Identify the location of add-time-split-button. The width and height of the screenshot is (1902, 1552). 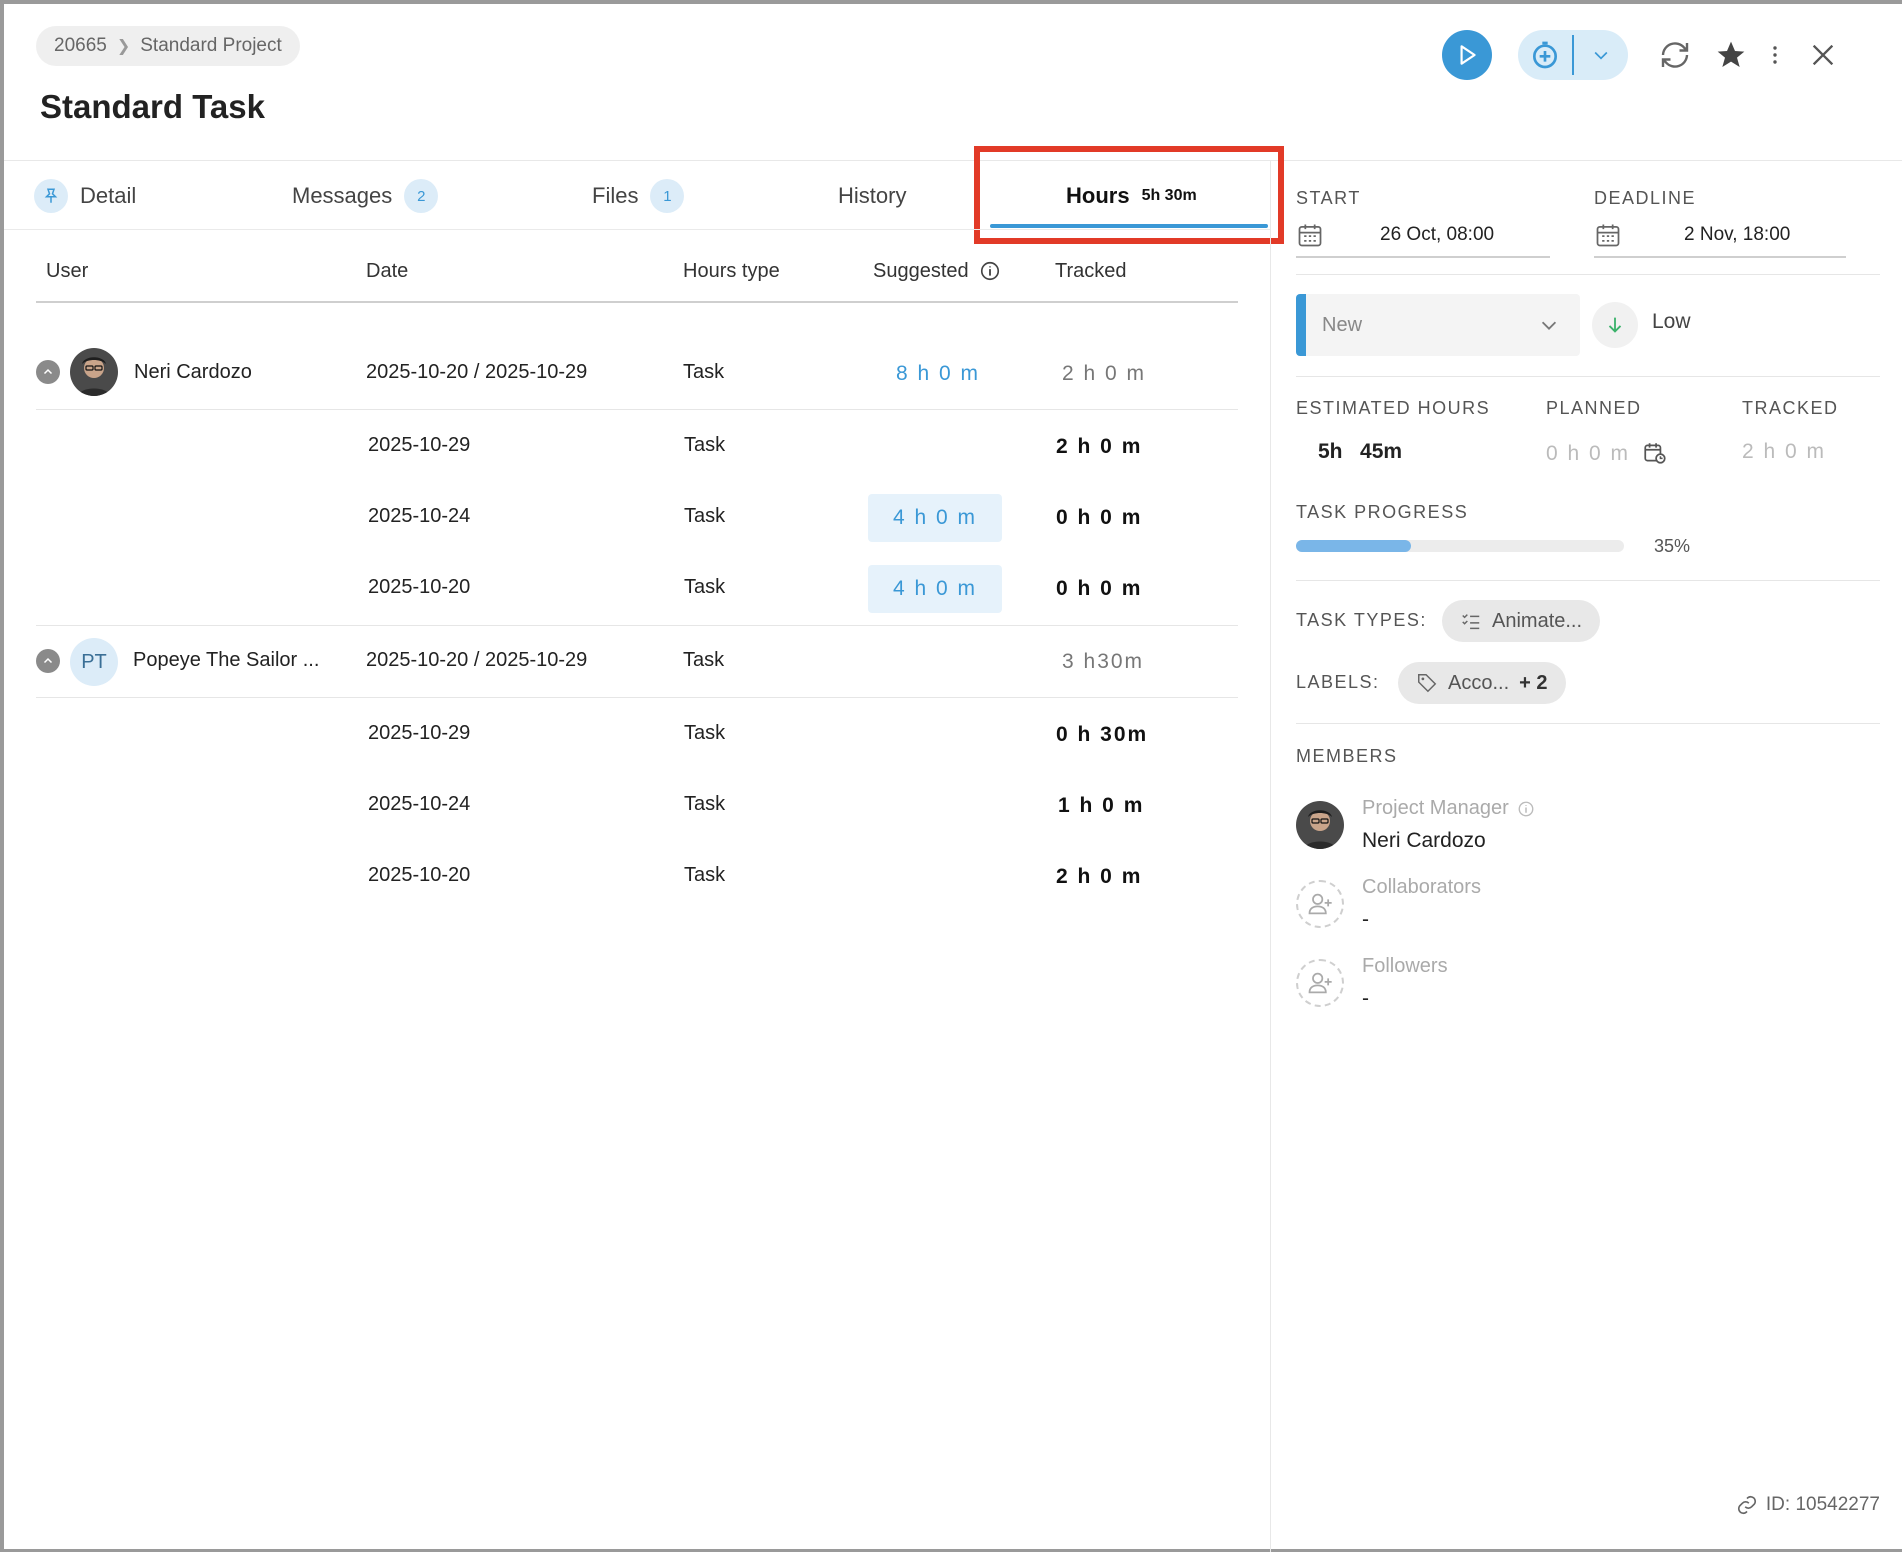
(1573, 55).